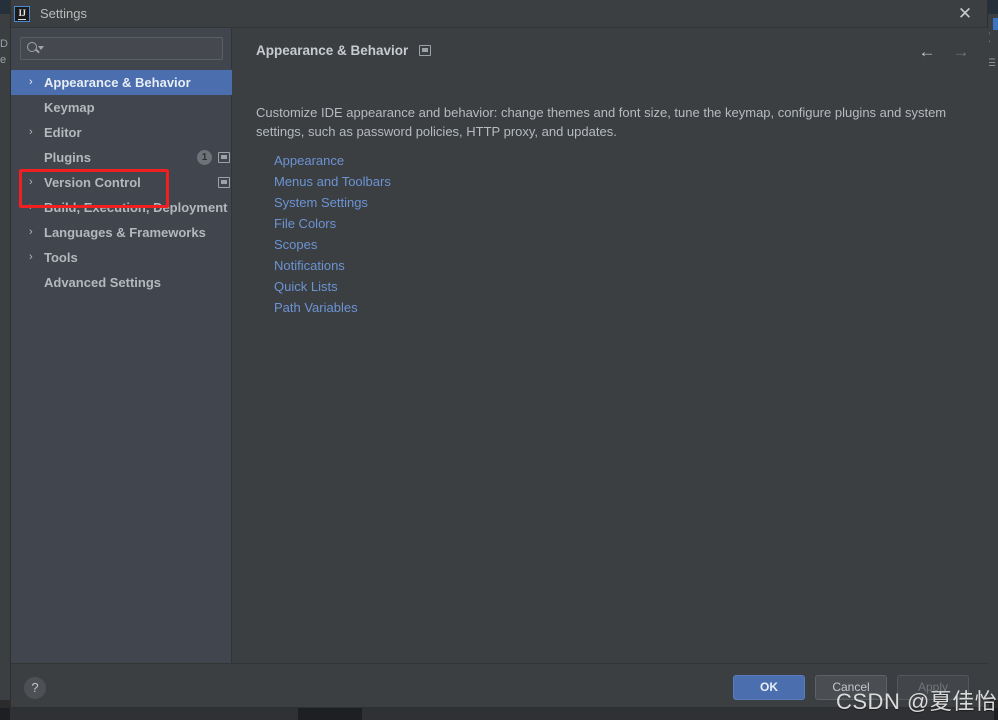 This screenshot has height=720, width=998. Describe the element at coordinates (332, 286) in the screenshot. I see `link-quick-lists: Quick Lists` at that location.